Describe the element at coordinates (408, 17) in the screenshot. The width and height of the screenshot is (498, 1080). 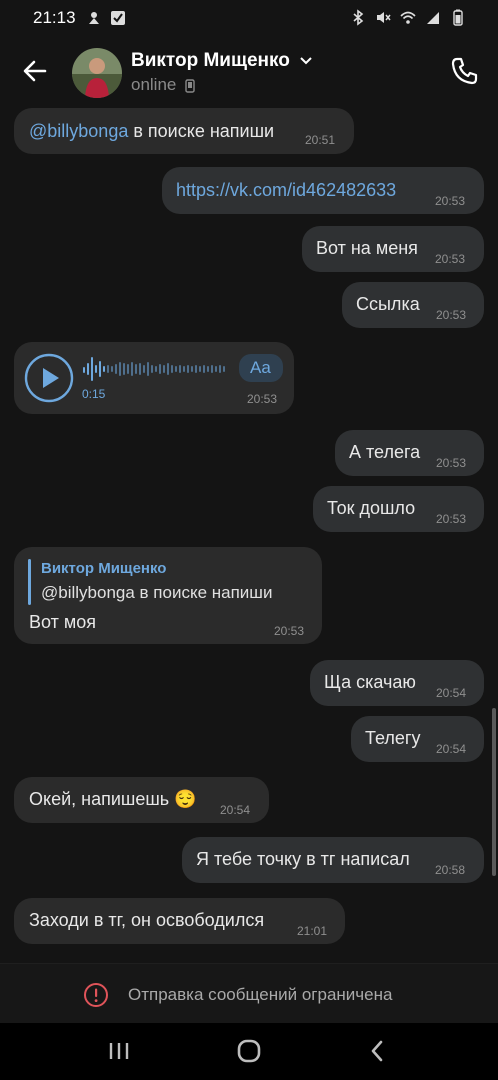
I see `wifi-icon` at that location.